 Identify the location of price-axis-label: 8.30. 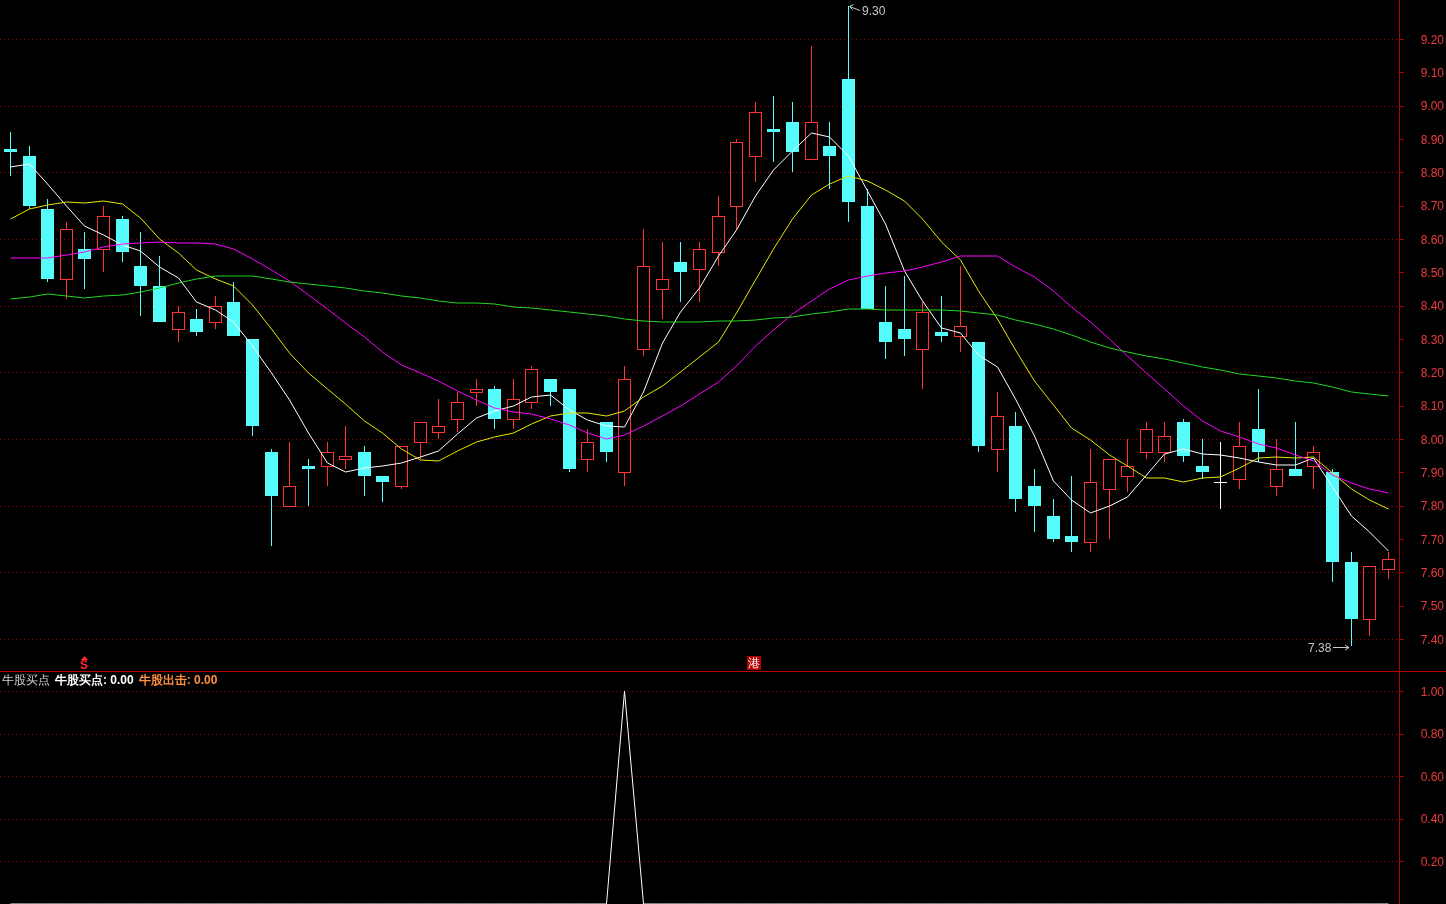
(1432, 339).